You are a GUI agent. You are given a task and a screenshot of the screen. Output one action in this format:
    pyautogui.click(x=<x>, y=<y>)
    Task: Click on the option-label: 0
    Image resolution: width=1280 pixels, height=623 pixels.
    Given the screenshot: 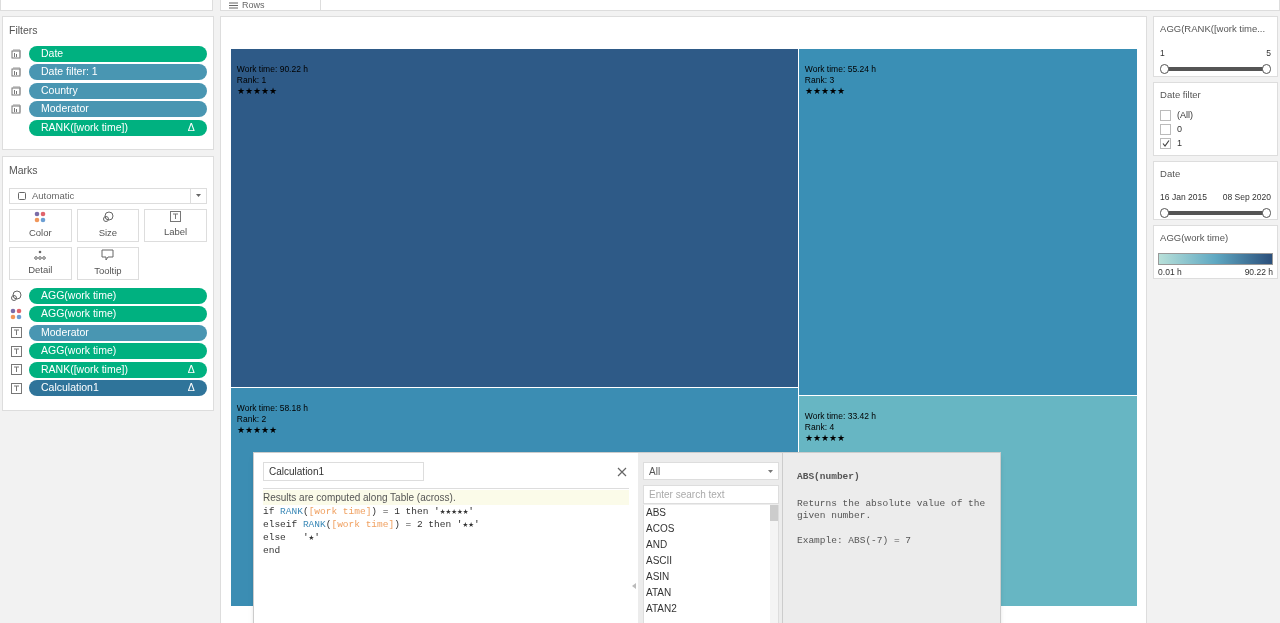 What is the action you would take?
    pyautogui.click(x=1180, y=129)
    